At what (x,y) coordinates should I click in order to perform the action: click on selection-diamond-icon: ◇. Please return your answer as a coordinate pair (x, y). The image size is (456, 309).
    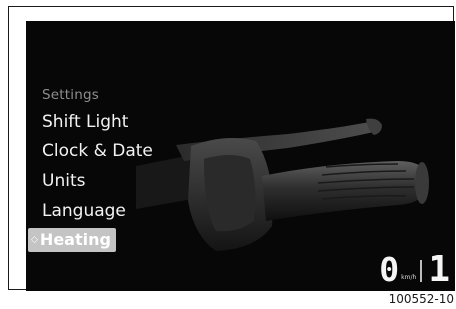
    Looking at the image, I should click on (34, 239).